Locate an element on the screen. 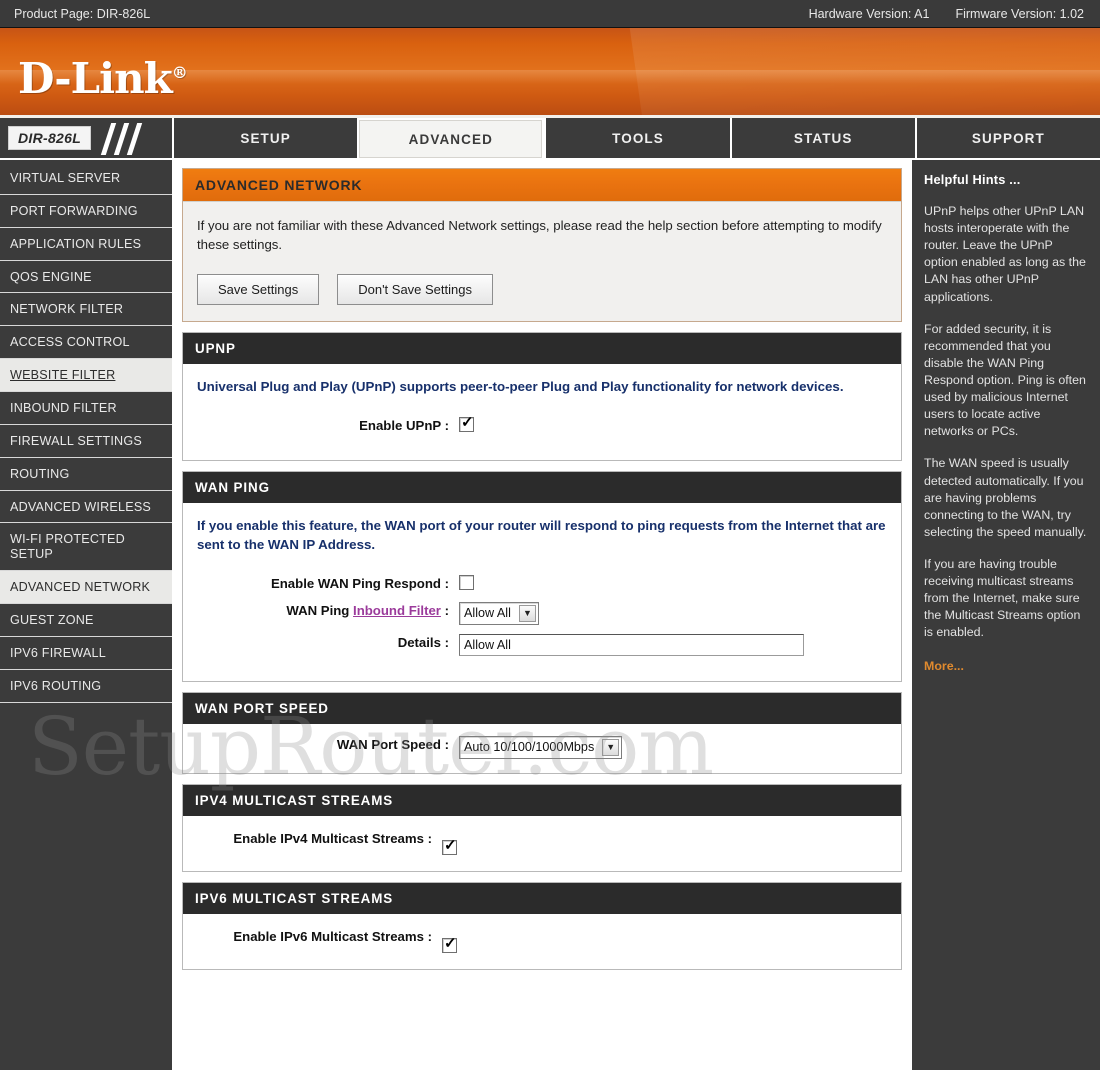  product-page-label: Product Page: DIR-826L is located at coordinates (82, 13).